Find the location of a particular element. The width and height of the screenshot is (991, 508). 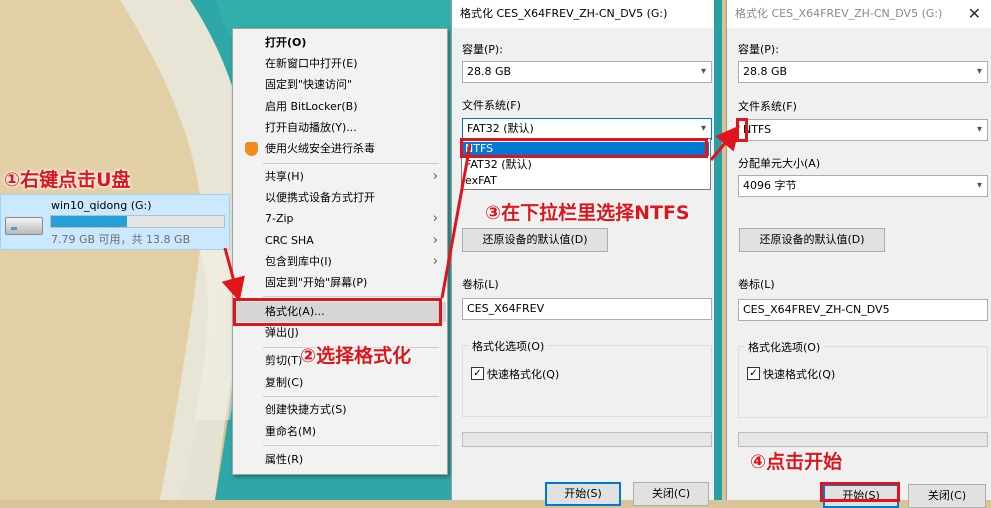

menu-item-bitlocker: 启用 BitLocker(B) is located at coordinates (340, 107).